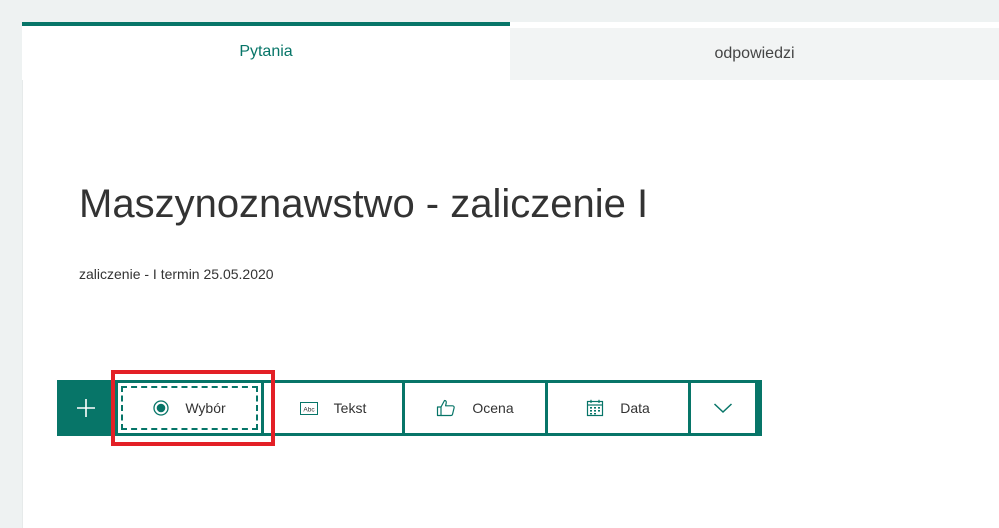 The height and width of the screenshot is (528, 999). What do you see at coordinates (350, 408) in the screenshot?
I see `text-question-label: Tekst` at bounding box center [350, 408].